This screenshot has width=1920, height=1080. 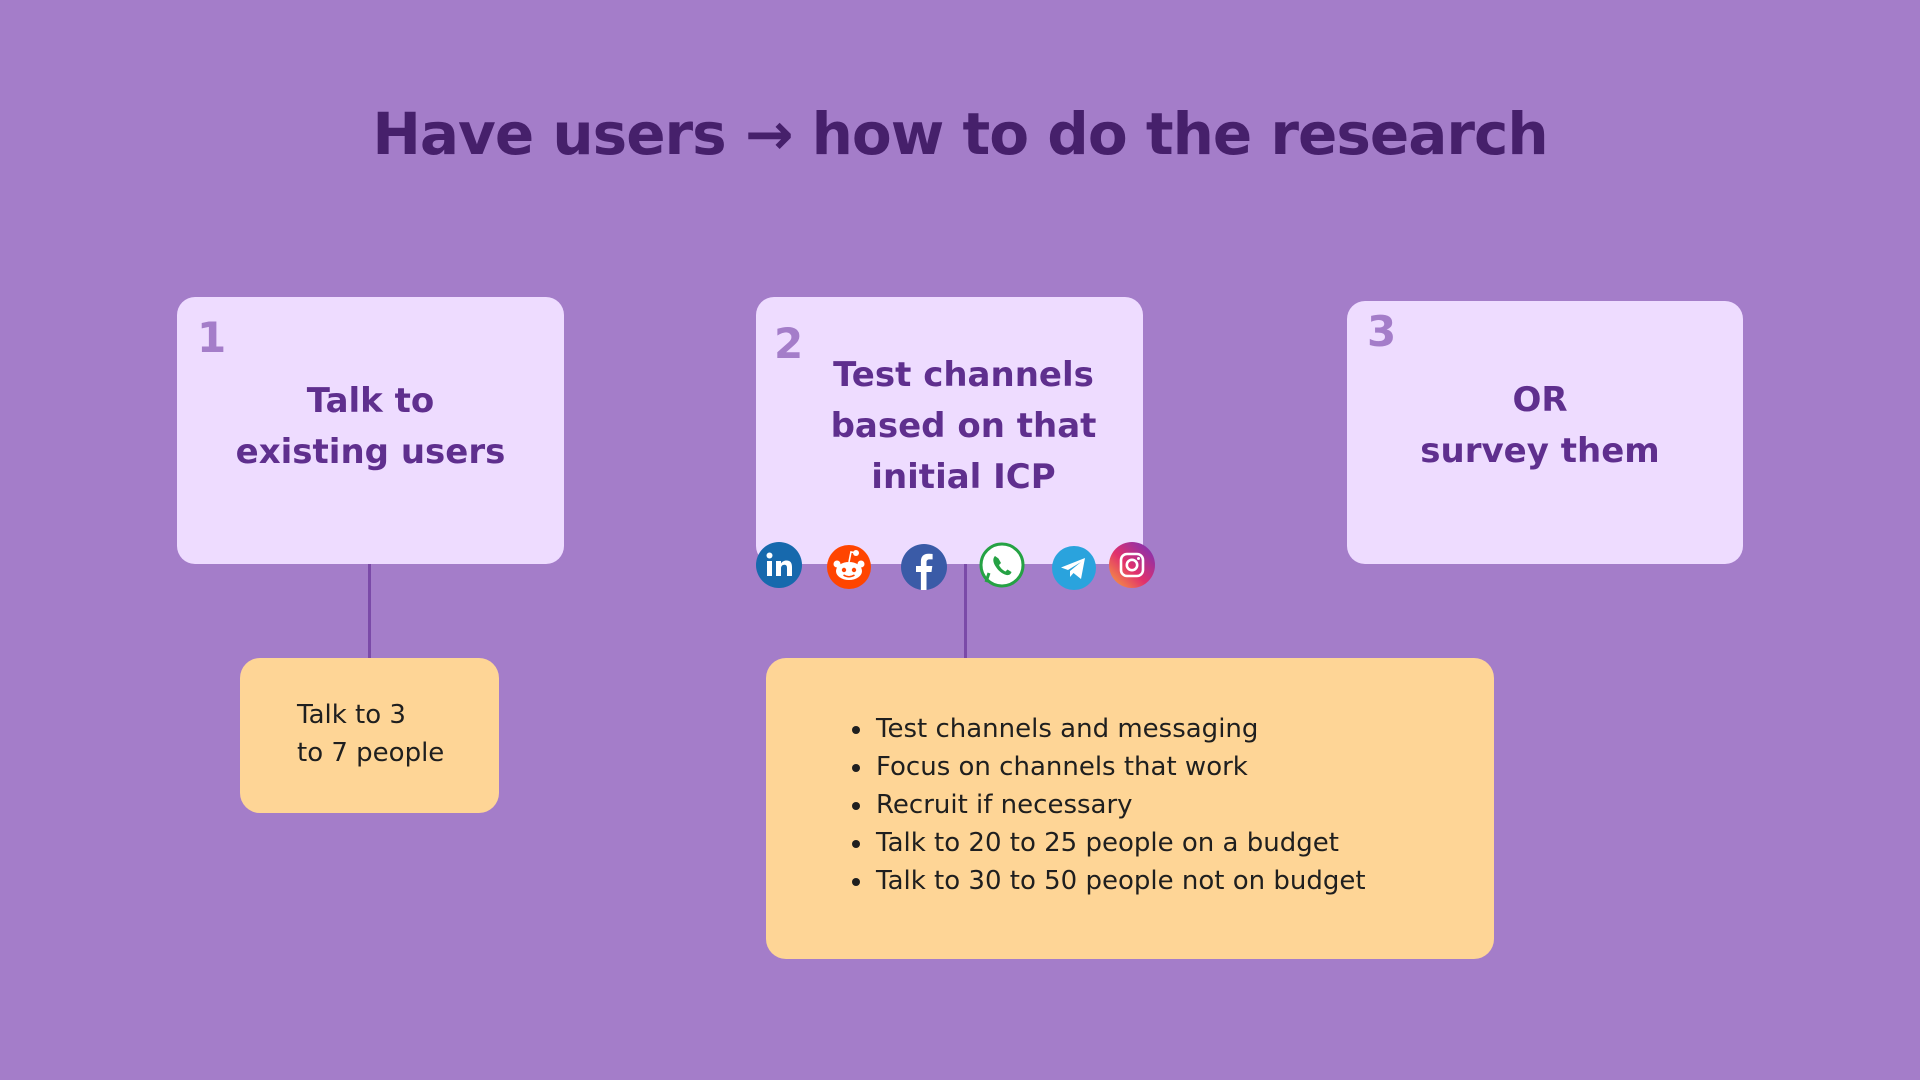 I want to click on step-text-3: OR survey them, so click(x=1540, y=426).